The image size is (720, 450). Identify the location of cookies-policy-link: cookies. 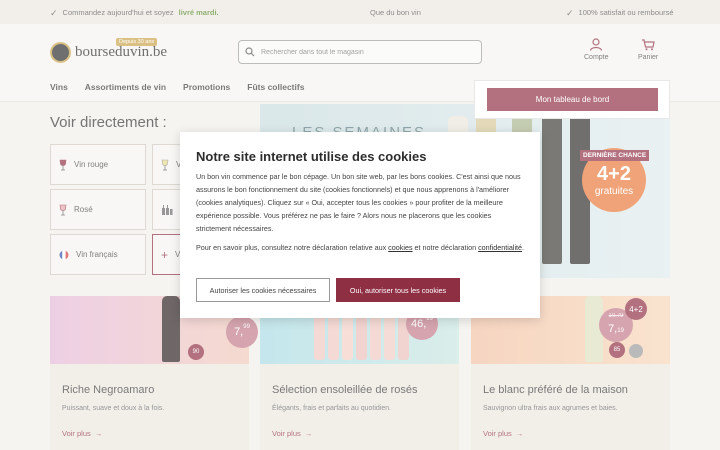
(400, 247).